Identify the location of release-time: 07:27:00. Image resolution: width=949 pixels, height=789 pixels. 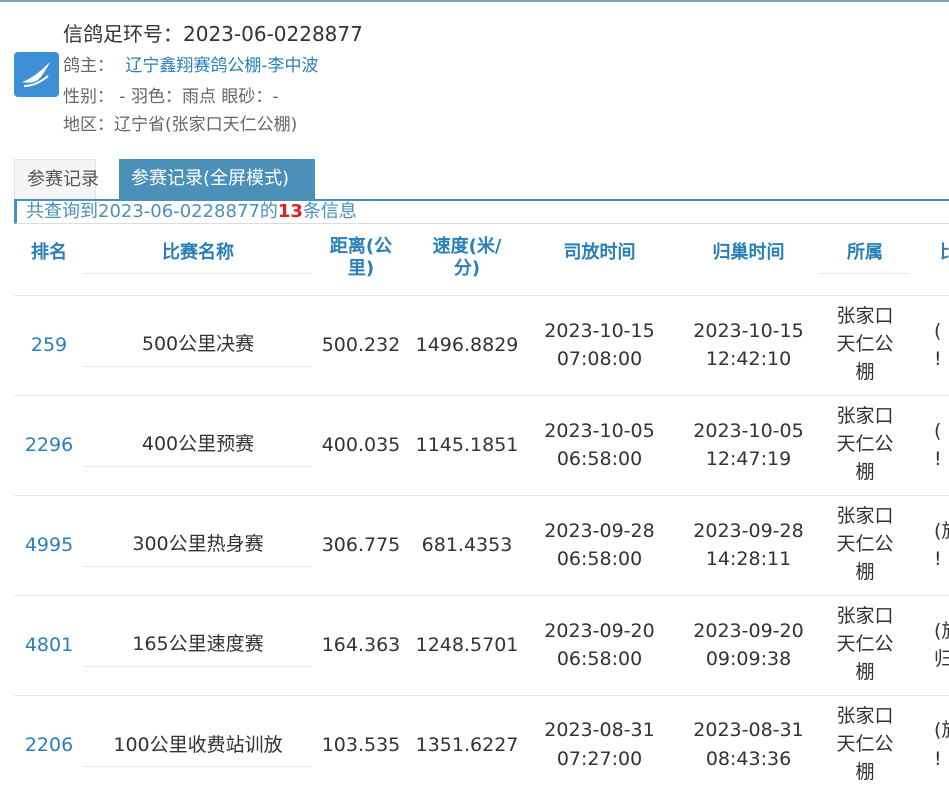
(599, 759).